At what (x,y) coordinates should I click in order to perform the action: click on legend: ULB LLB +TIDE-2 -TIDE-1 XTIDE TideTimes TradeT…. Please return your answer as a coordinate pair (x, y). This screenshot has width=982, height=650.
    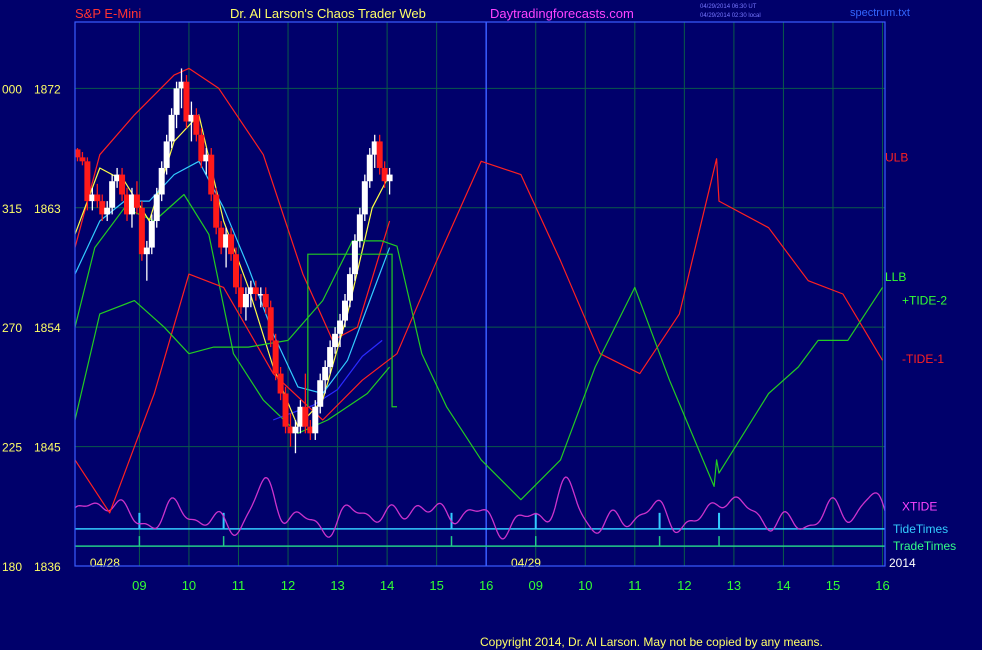
    Looking at the image, I should click on (920, 351).